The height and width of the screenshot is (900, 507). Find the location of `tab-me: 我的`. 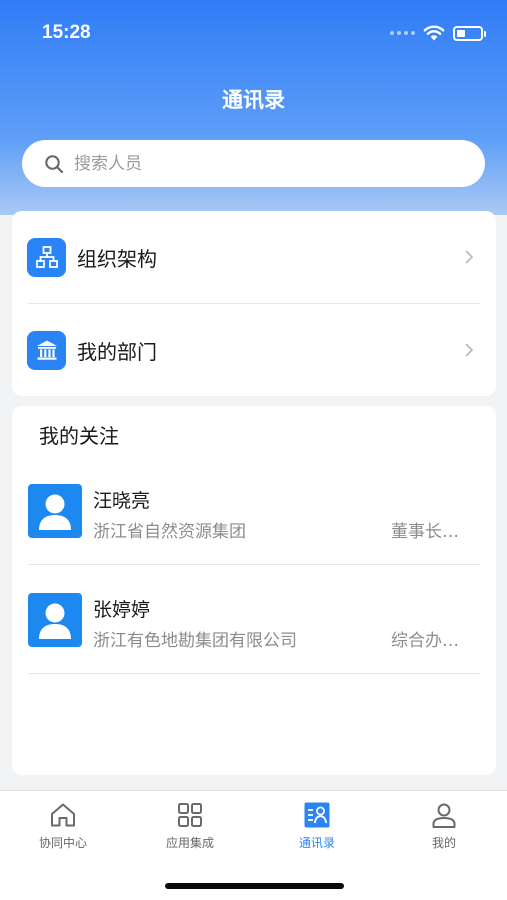

tab-me: 我的 is located at coordinates (444, 826).